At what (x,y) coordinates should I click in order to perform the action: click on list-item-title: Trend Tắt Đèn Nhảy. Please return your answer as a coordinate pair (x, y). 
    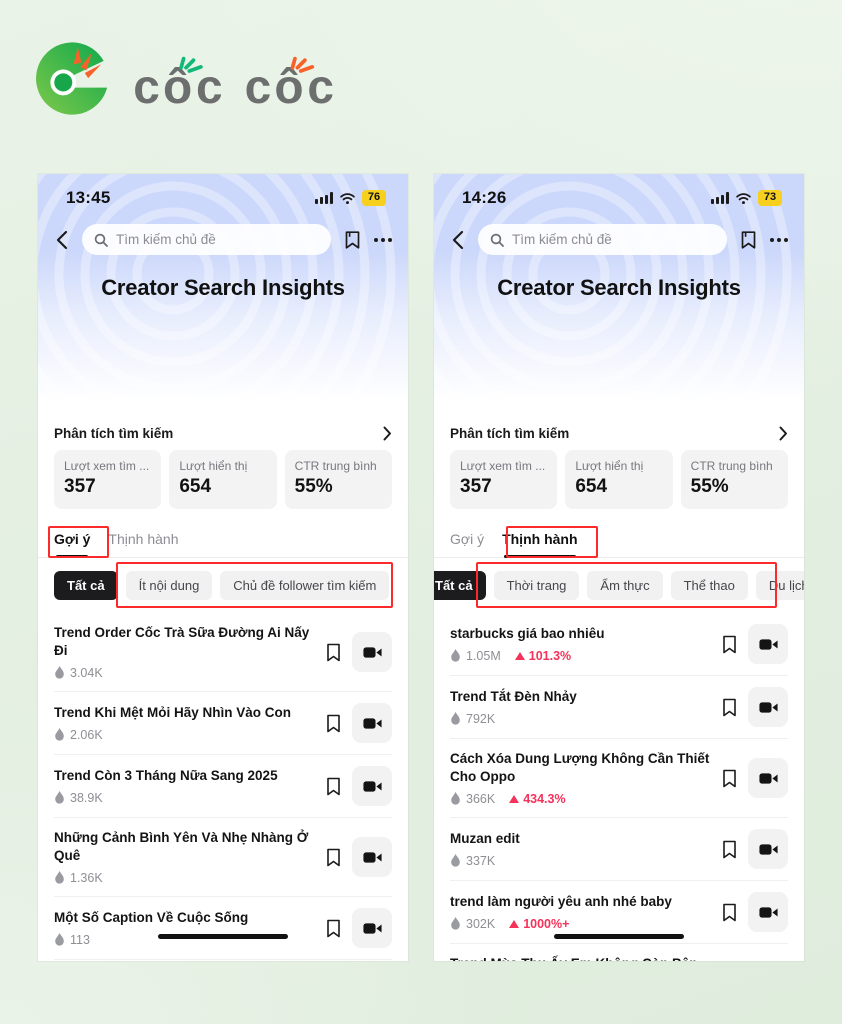
    Looking at the image, I should click on (513, 696).